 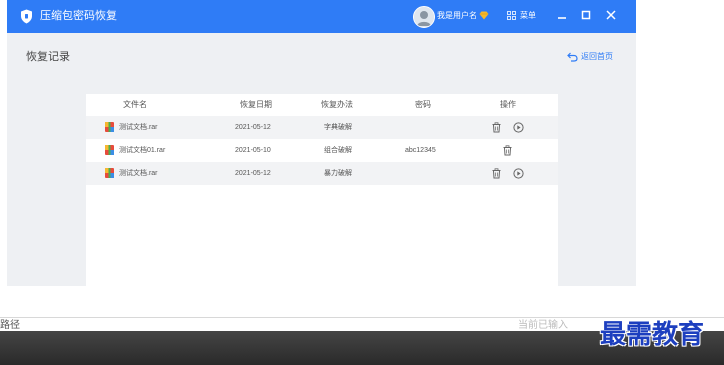 What do you see at coordinates (457, 15) in the screenshot?
I see `username: 我是用户名` at bounding box center [457, 15].